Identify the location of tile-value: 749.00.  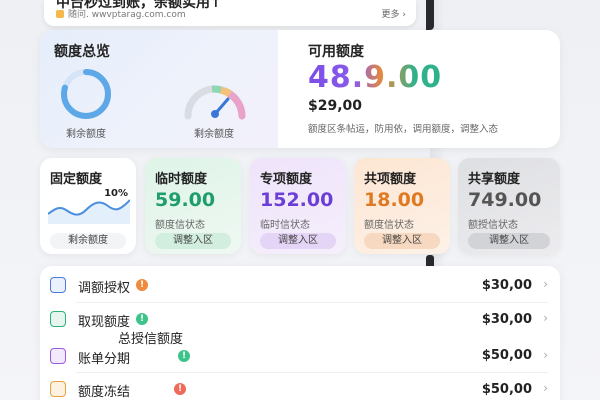
(505, 200).